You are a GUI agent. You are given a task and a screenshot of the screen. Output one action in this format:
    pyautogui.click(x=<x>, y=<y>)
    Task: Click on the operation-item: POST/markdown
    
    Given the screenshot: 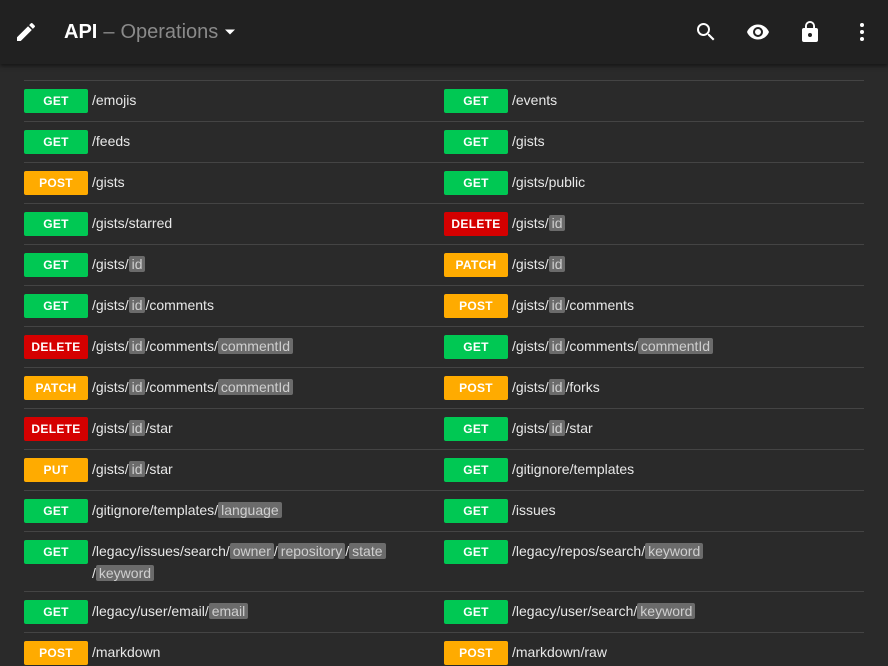 What is the action you would take?
    pyautogui.click(x=234, y=653)
    